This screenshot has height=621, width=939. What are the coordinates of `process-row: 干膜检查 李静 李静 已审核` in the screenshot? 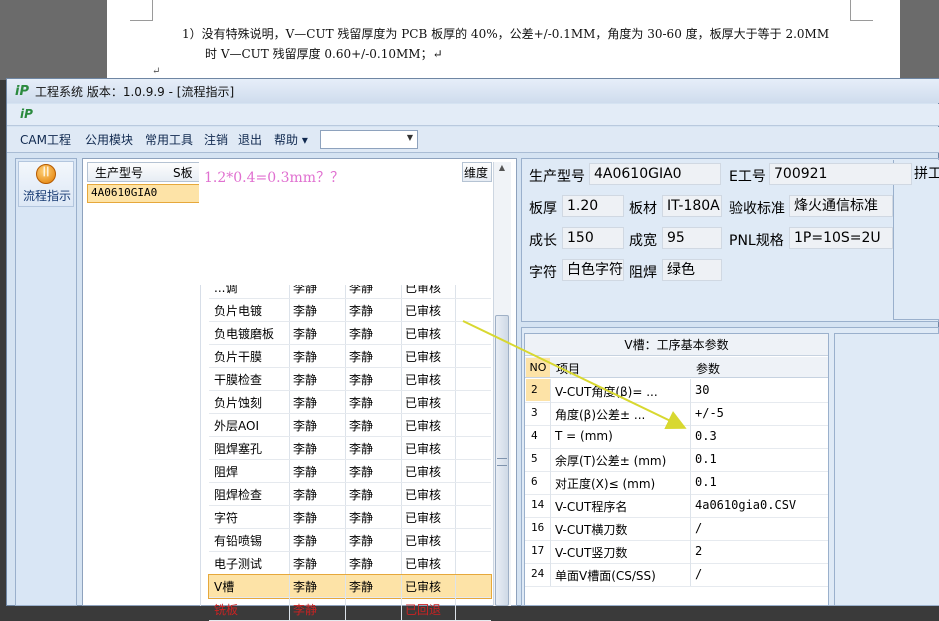 It's located at (350, 379).